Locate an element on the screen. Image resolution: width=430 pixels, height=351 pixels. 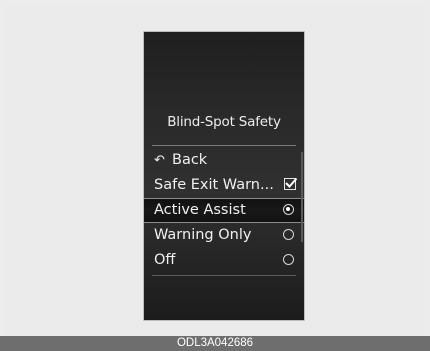
title-divider is located at coordinates (224, 145).